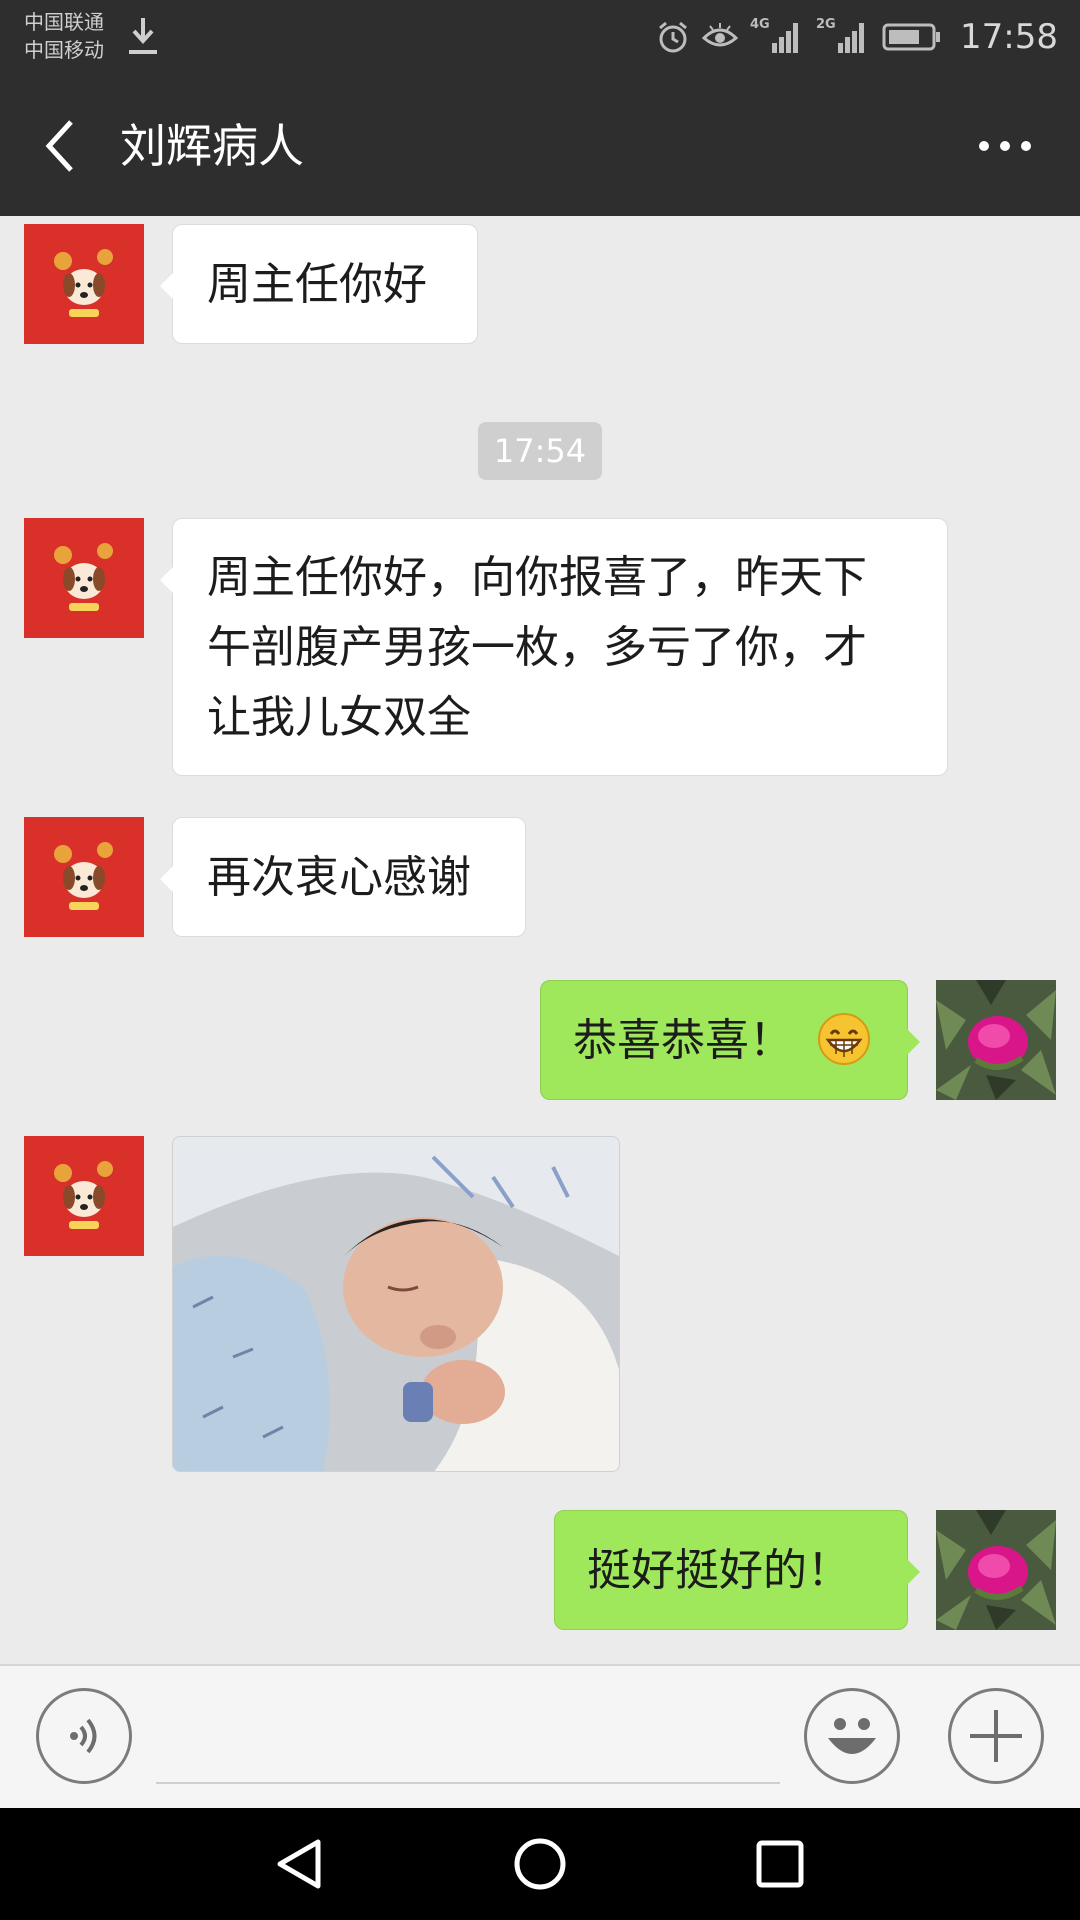 Image resolution: width=1080 pixels, height=1920 pixels. I want to click on message-bubble: 再次衷心感谢, so click(343, 877).